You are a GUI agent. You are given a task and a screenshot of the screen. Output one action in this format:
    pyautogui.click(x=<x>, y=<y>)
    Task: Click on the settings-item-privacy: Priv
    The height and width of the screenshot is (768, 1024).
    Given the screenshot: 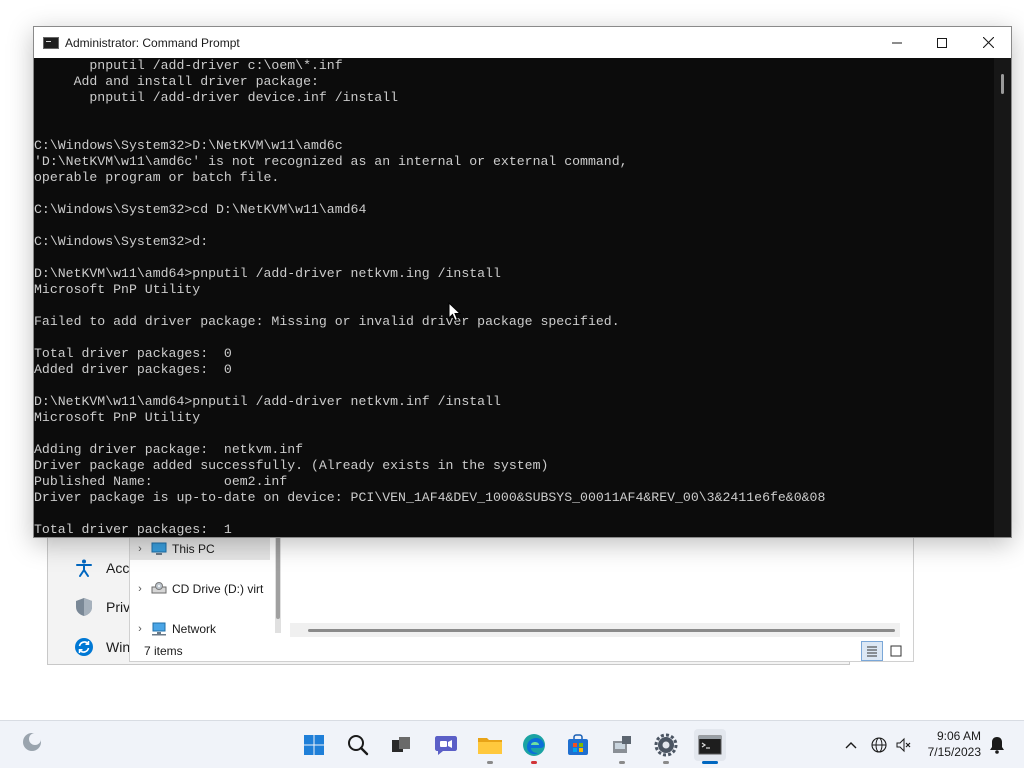 What is the action you would take?
    pyautogui.click(x=102, y=607)
    